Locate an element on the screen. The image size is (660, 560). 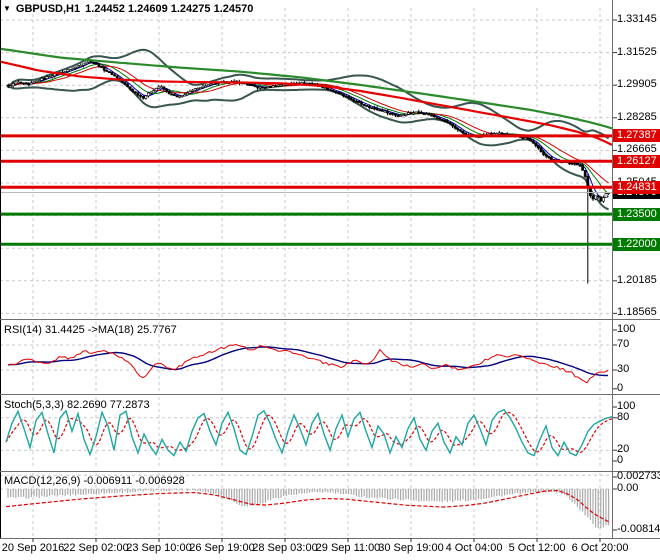
stoch-tick-label: 80 is located at coordinates (623, 416).